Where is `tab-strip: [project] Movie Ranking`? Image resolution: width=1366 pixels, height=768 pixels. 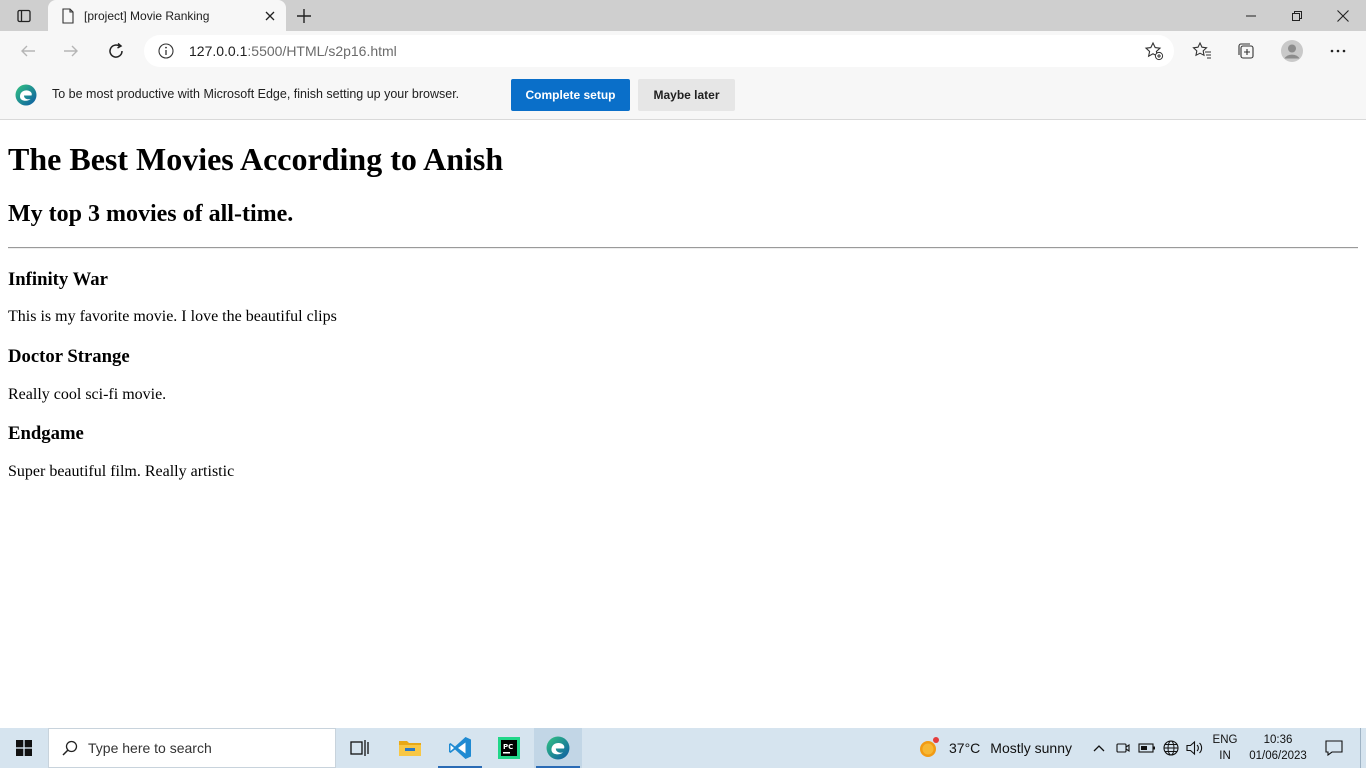
tab-strip: [project] Movie Ranking is located at coordinates (683, 15).